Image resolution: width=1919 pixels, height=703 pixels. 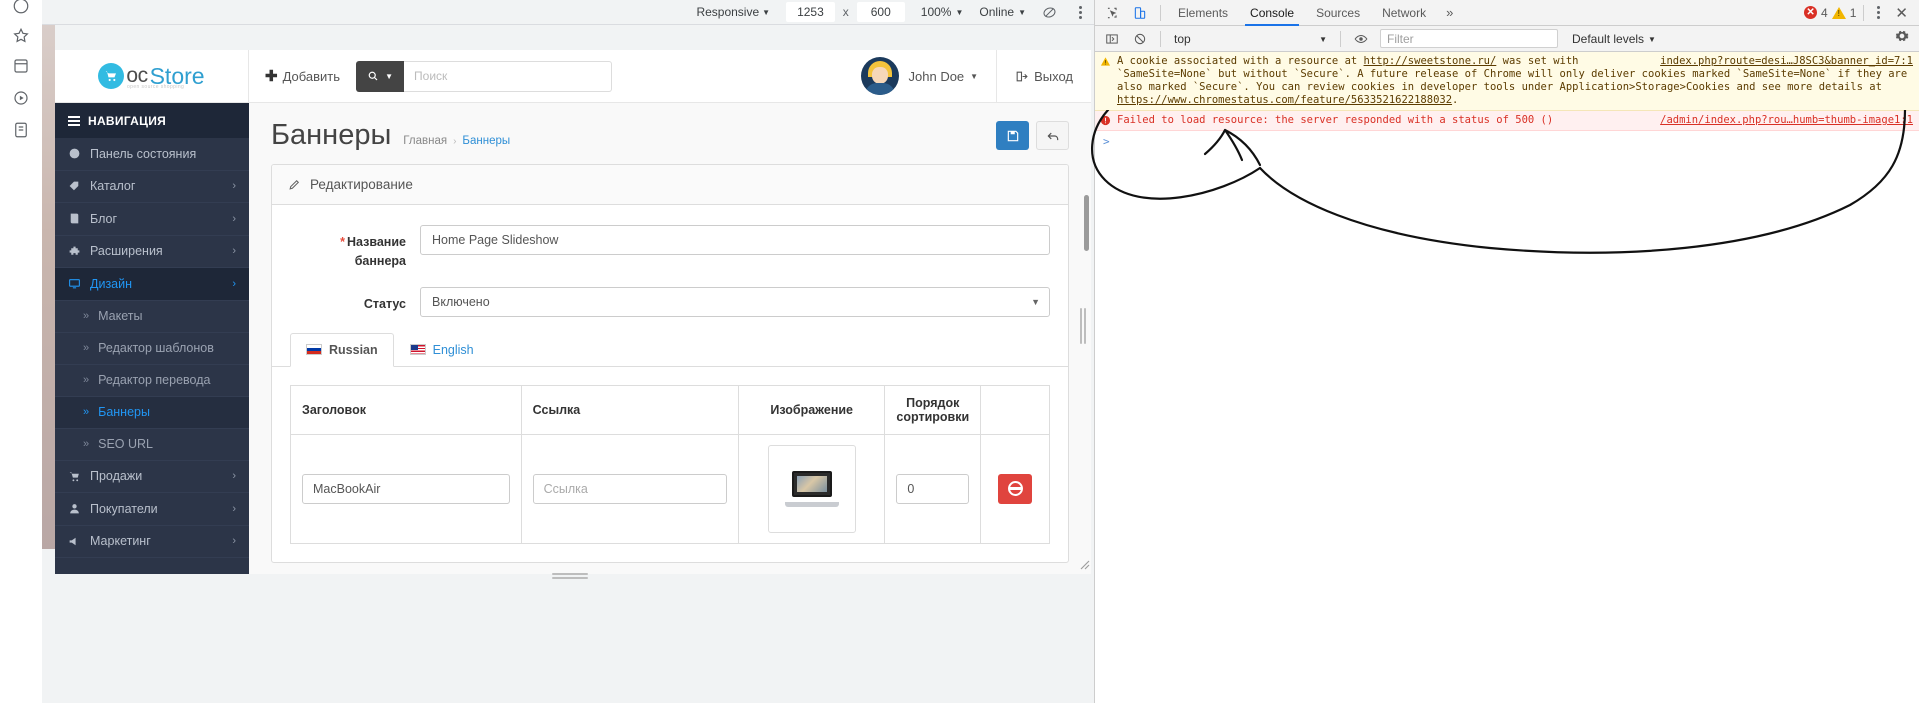 I want to click on device-select: Responsive ▼, so click(x=733, y=12).